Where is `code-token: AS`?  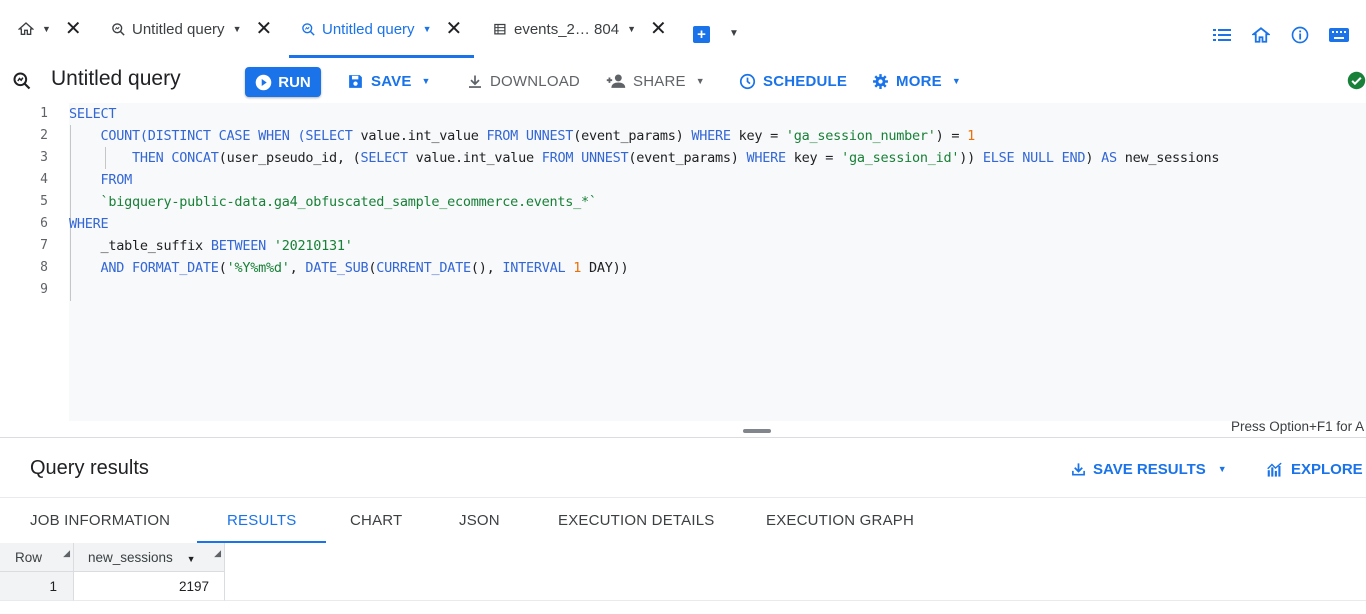
code-token: AS is located at coordinates (1109, 158).